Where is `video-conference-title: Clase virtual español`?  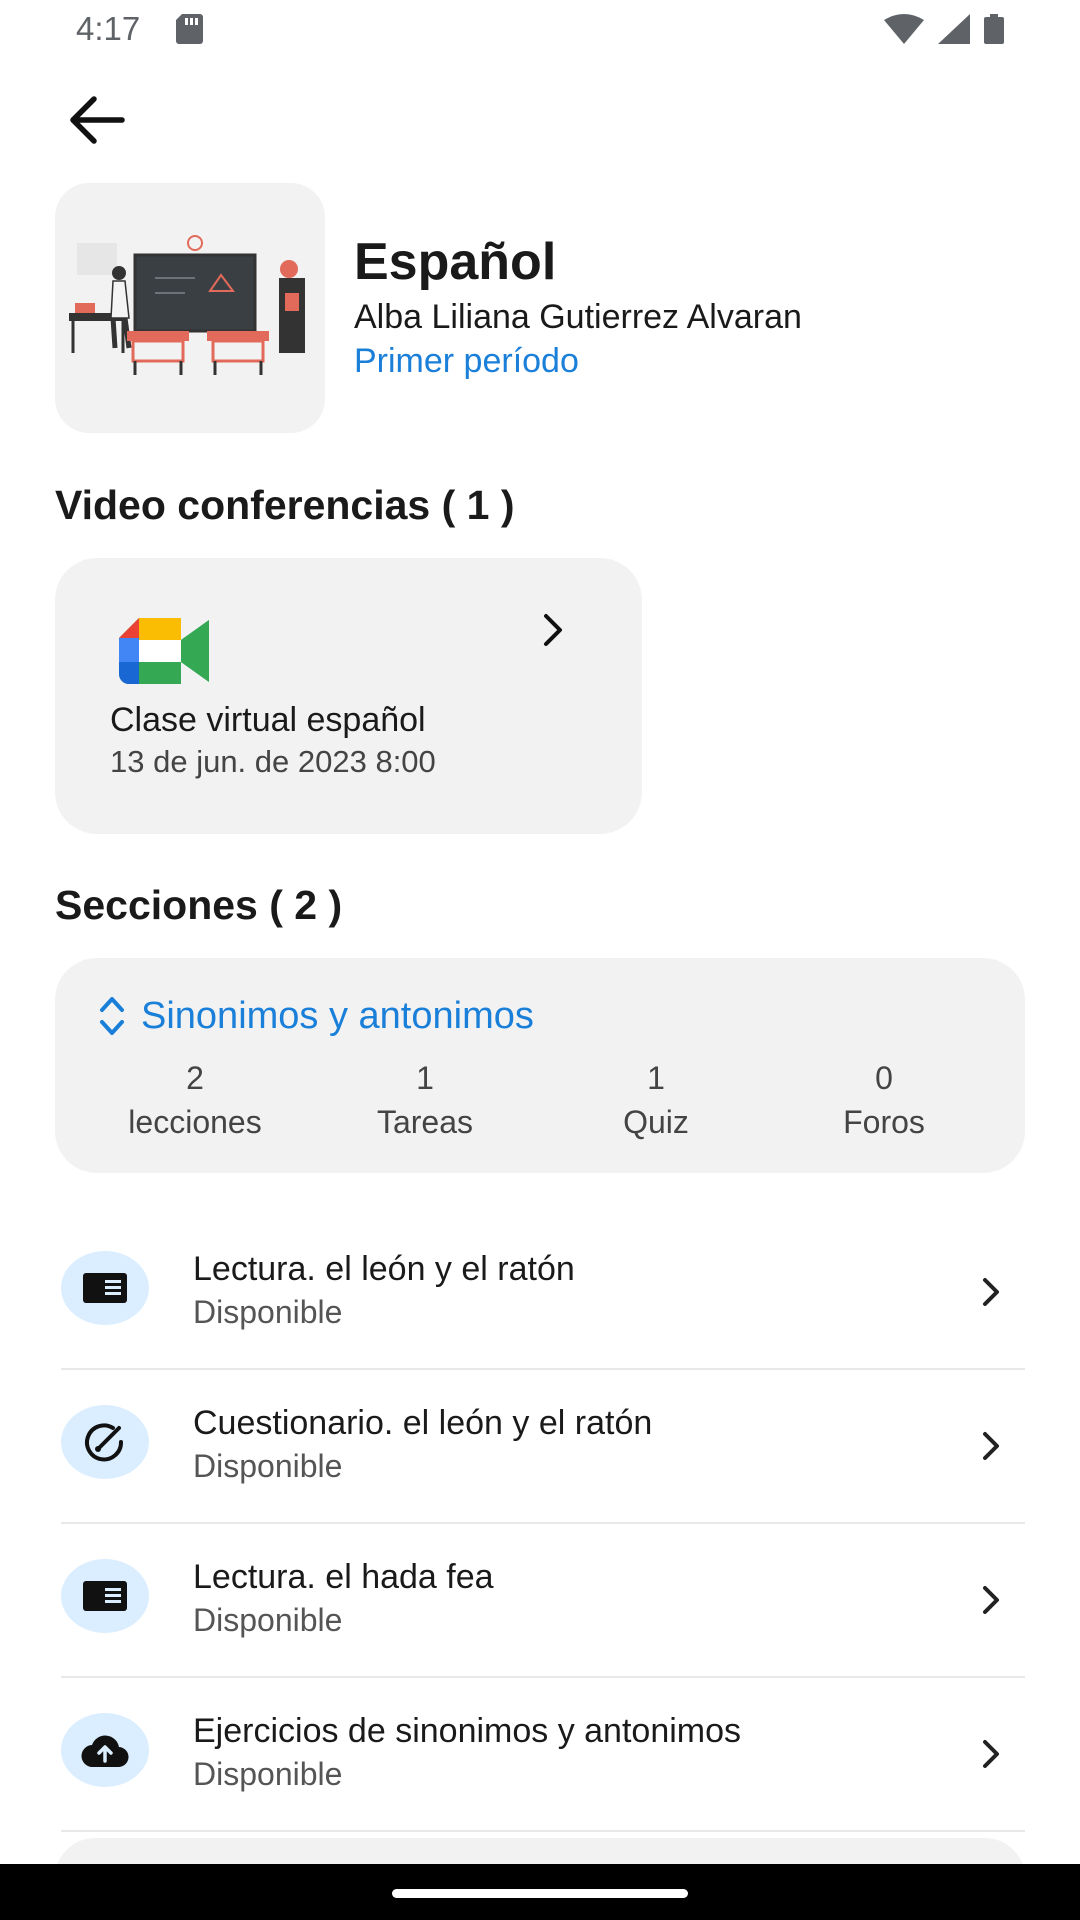 video-conference-title: Clase virtual español is located at coordinates (268, 720).